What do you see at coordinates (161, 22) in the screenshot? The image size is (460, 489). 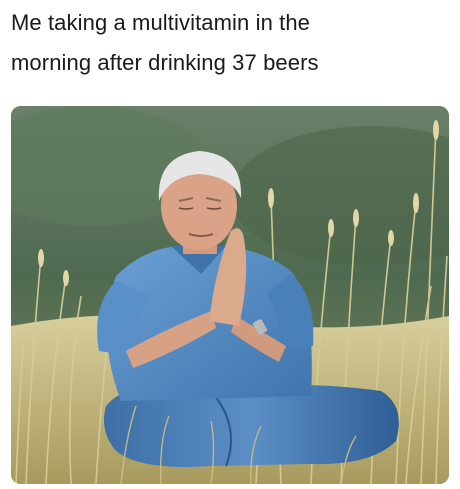 I see `caption-line-1: Me taking a multivitamin in the` at bounding box center [161, 22].